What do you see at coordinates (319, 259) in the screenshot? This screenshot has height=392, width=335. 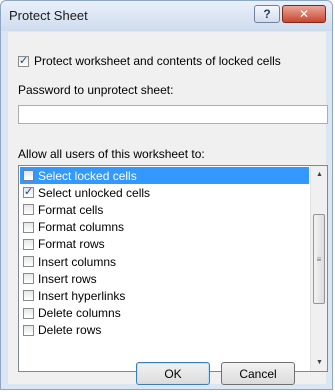 I see `scroll-thumb: ≡` at bounding box center [319, 259].